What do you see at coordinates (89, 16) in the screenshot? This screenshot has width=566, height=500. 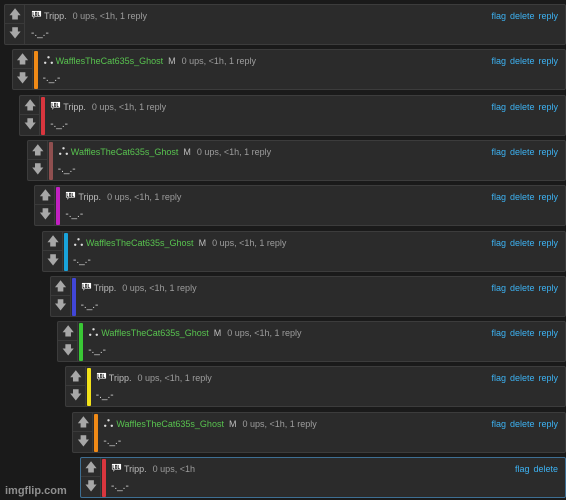 I see `comment-header: Tripp. 0 ups, <1h, 1 reply` at bounding box center [89, 16].